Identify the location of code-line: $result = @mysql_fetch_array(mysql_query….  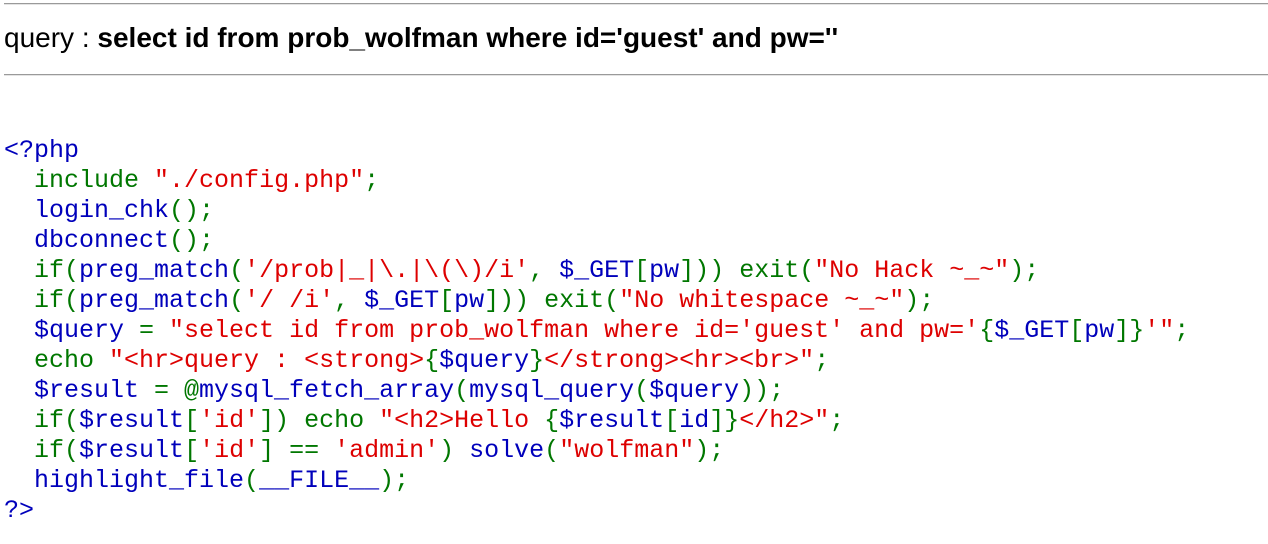
(596, 391).